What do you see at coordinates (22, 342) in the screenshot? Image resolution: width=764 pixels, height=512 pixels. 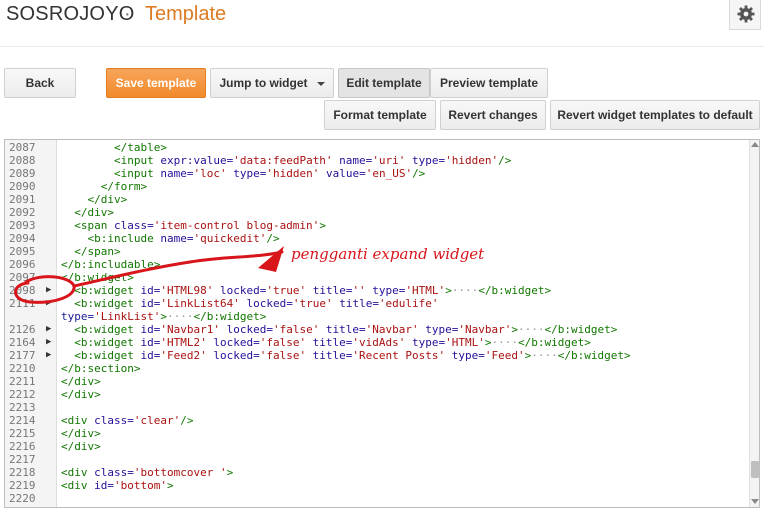 I see `line-number: 2164` at bounding box center [22, 342].